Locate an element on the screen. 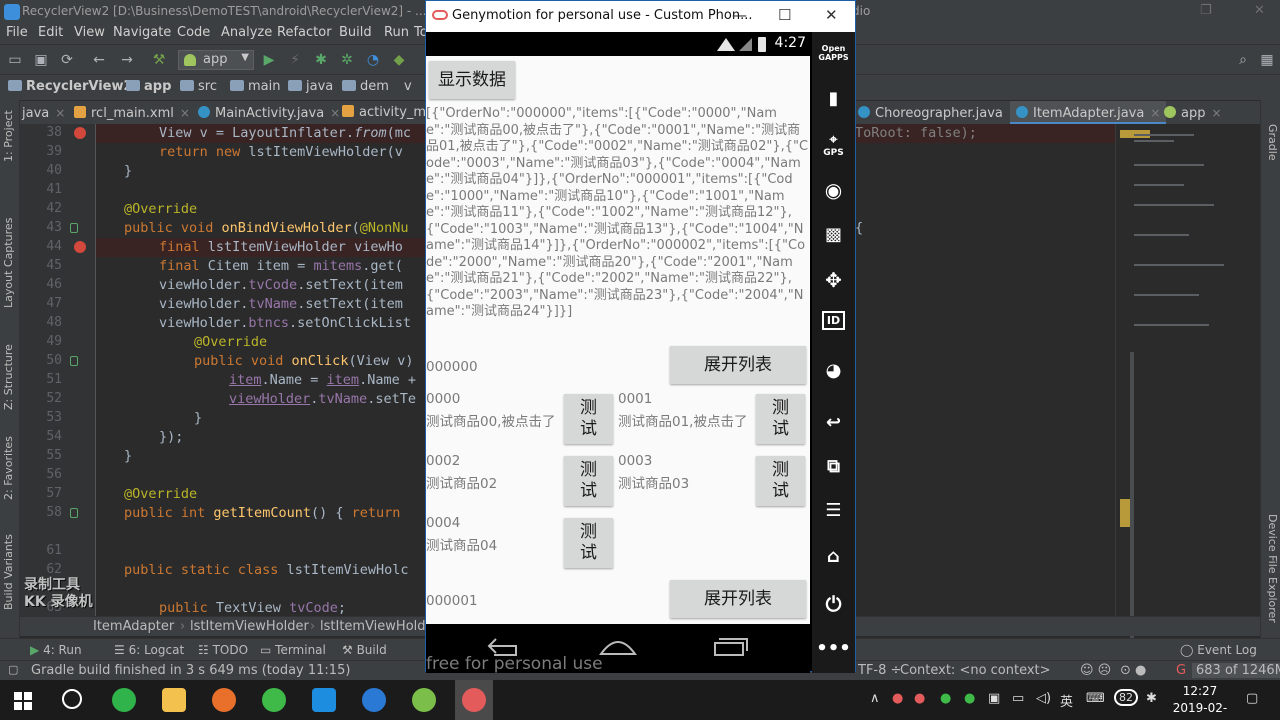 The width and height of the screenshot is (1280, 720). tab-main-activity: MainActivity.java × is located at coordinates (269, 113).